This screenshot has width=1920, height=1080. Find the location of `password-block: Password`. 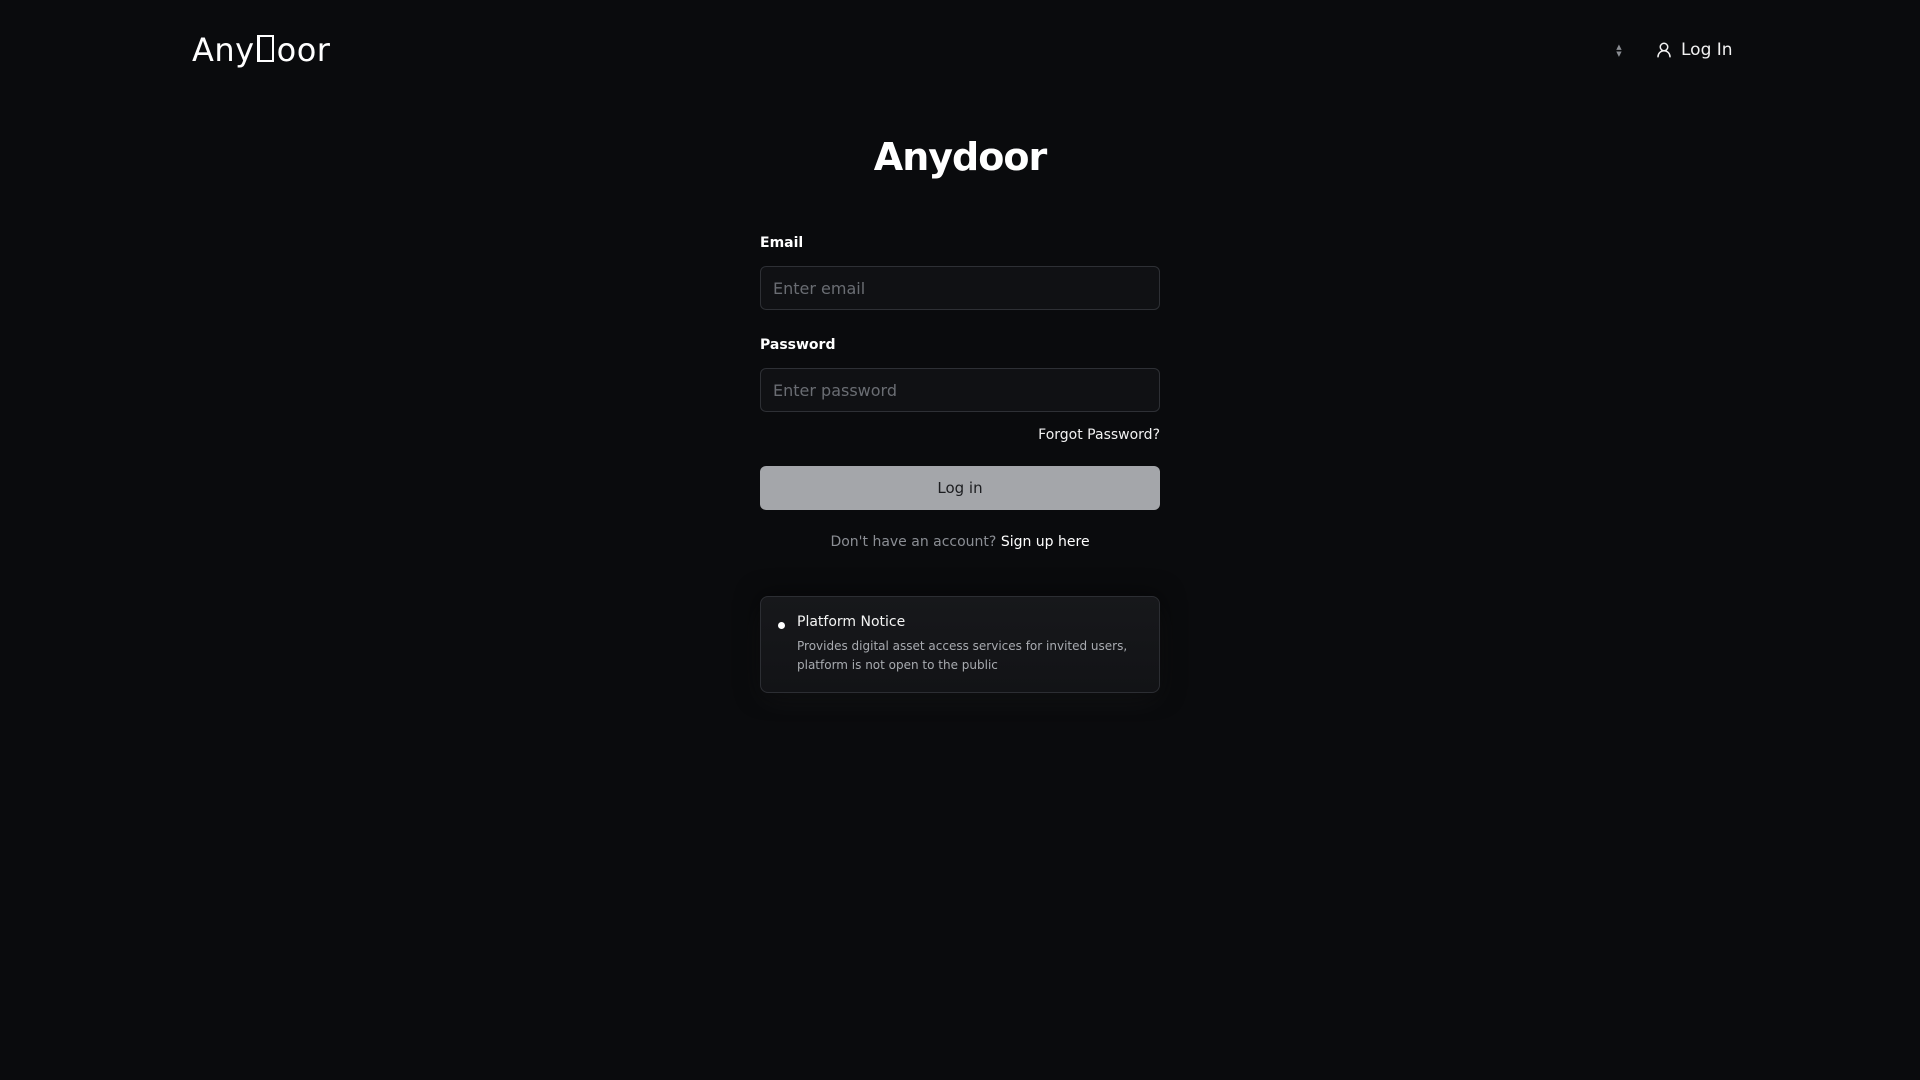

password-block: Password is located at coordinates (960, 373).